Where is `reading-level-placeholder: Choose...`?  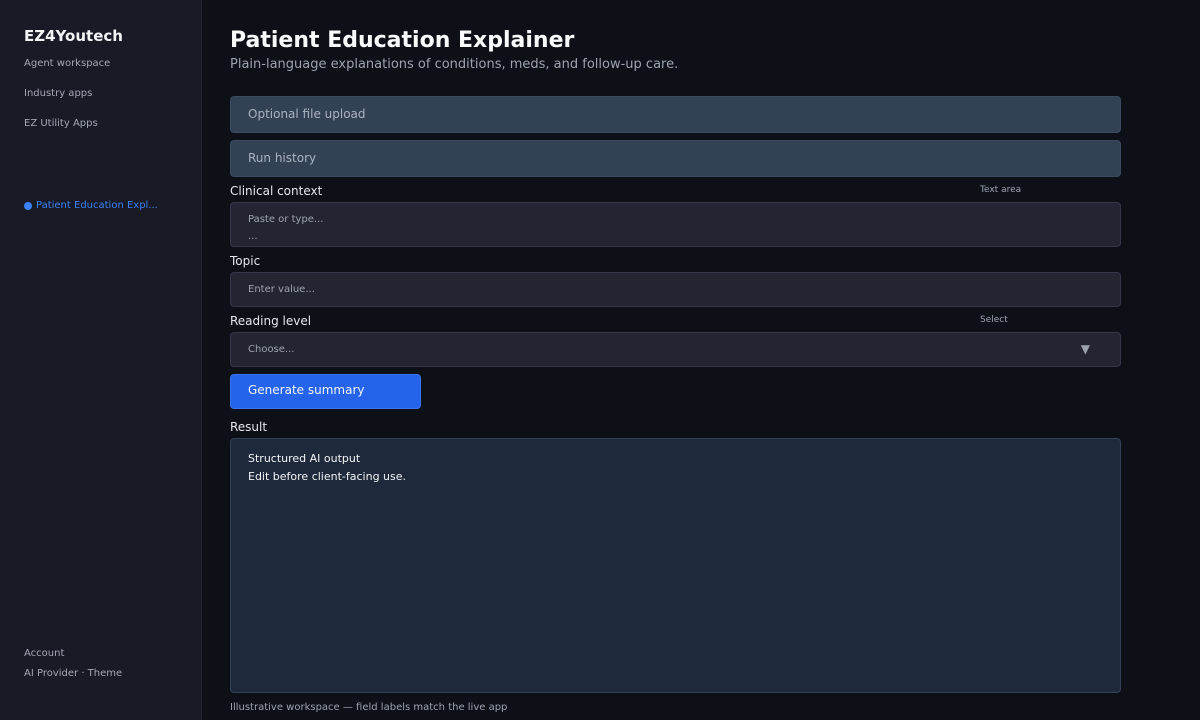
reading-level-placeholder: Choose... is located at coordinates (271, 349).